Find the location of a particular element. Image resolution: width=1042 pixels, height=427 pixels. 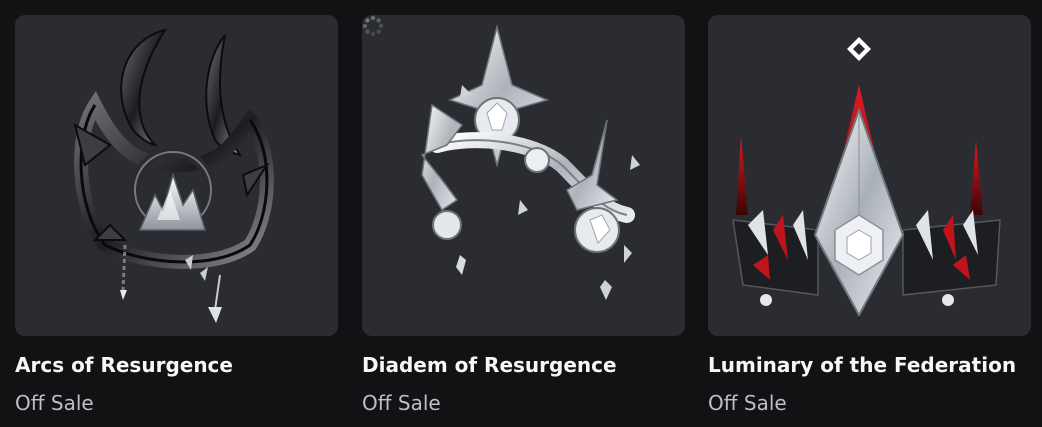

item-name: Diadem of Resurgence is located at coordinates (523, 365).